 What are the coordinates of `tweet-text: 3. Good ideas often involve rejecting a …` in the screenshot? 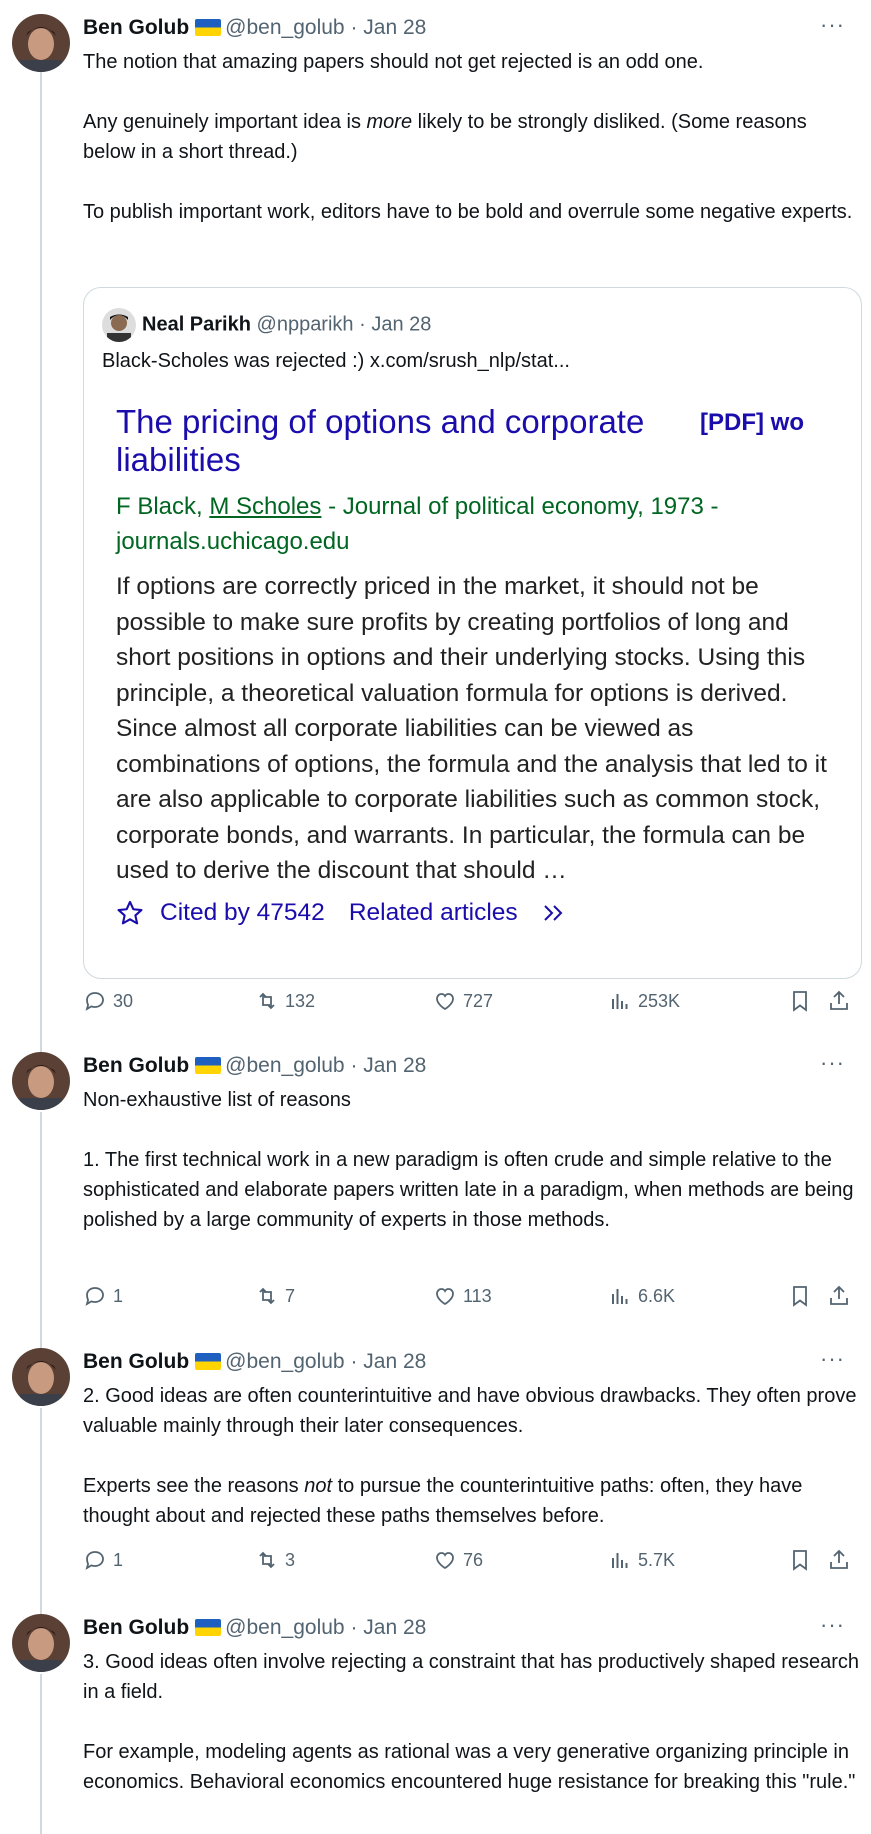 It's located at (472, 1722).